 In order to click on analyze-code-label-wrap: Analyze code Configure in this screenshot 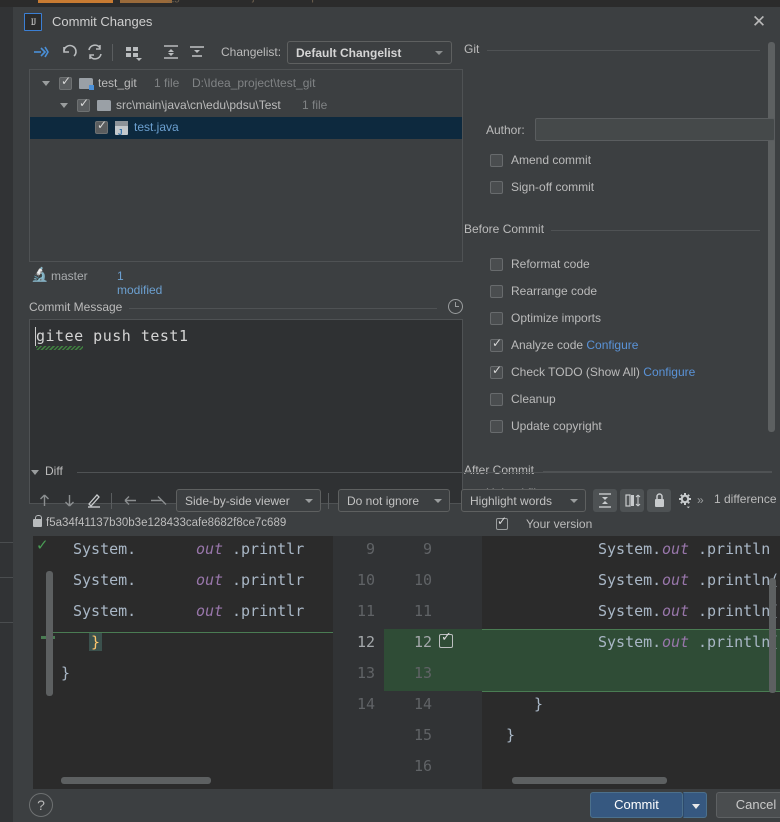, I will do `click(574, 345)`.